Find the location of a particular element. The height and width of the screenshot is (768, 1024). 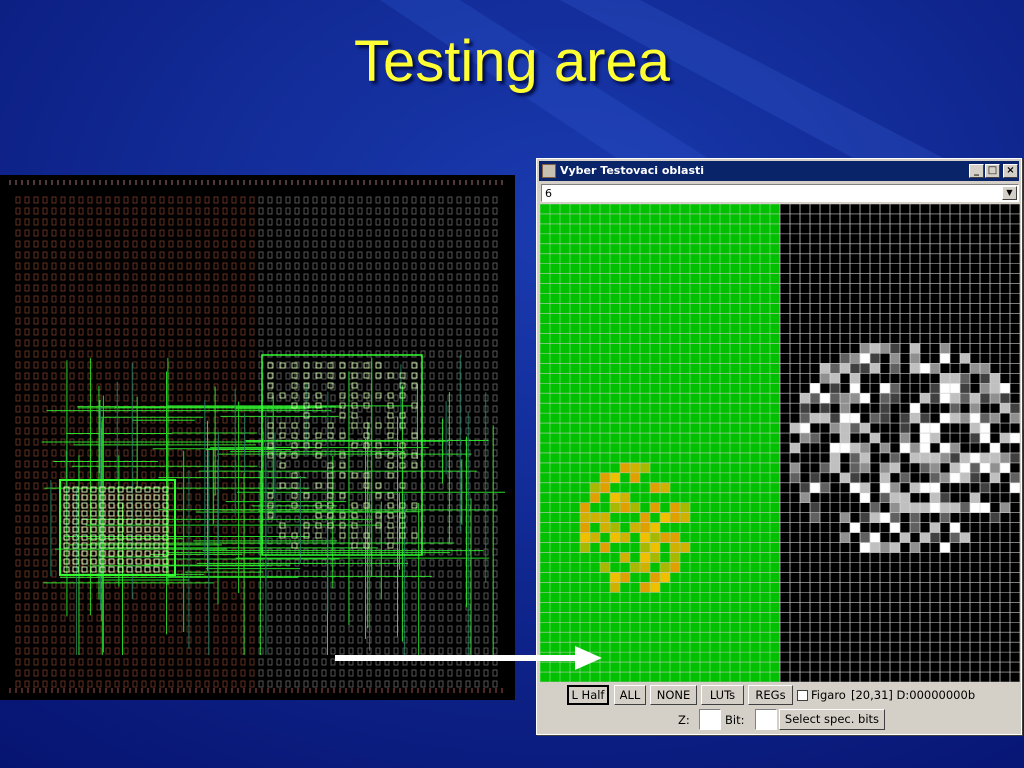

regs-button: REGs is located at coordinates (770, 695).